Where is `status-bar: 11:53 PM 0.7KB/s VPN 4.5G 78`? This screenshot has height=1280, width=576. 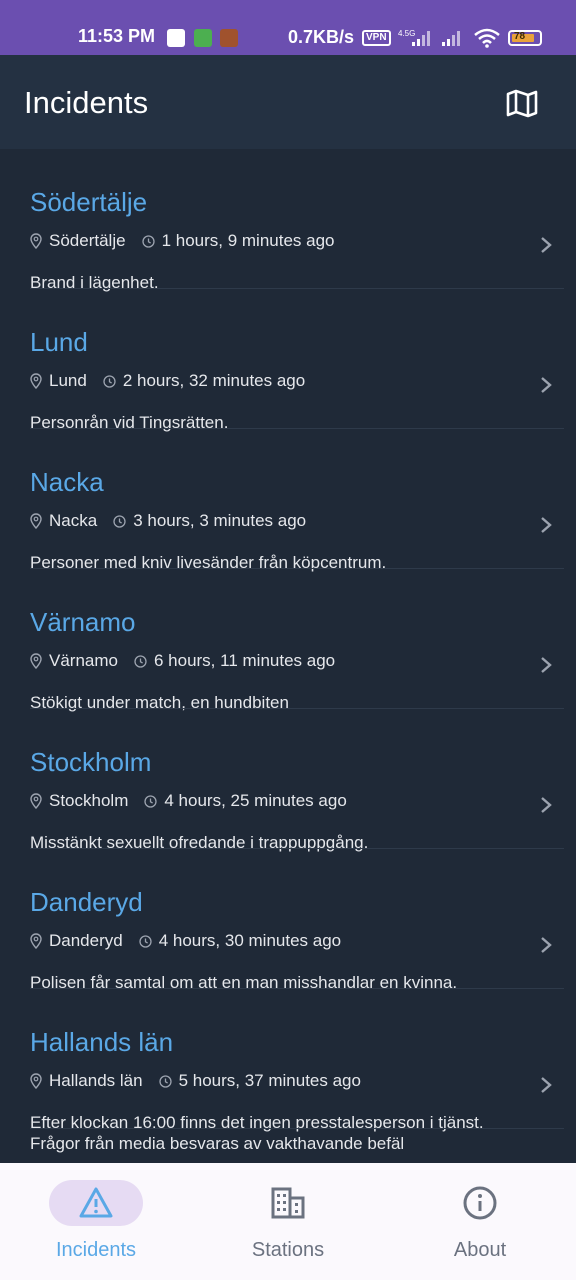 status-bar: 11:53 PM 0.7KB/s VPN 4.5G 78 is located at coordinates (288, 27).